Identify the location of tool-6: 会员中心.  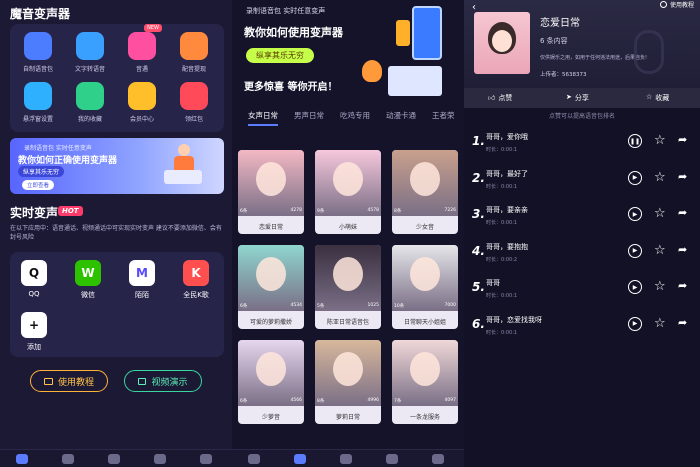
(142, 102).